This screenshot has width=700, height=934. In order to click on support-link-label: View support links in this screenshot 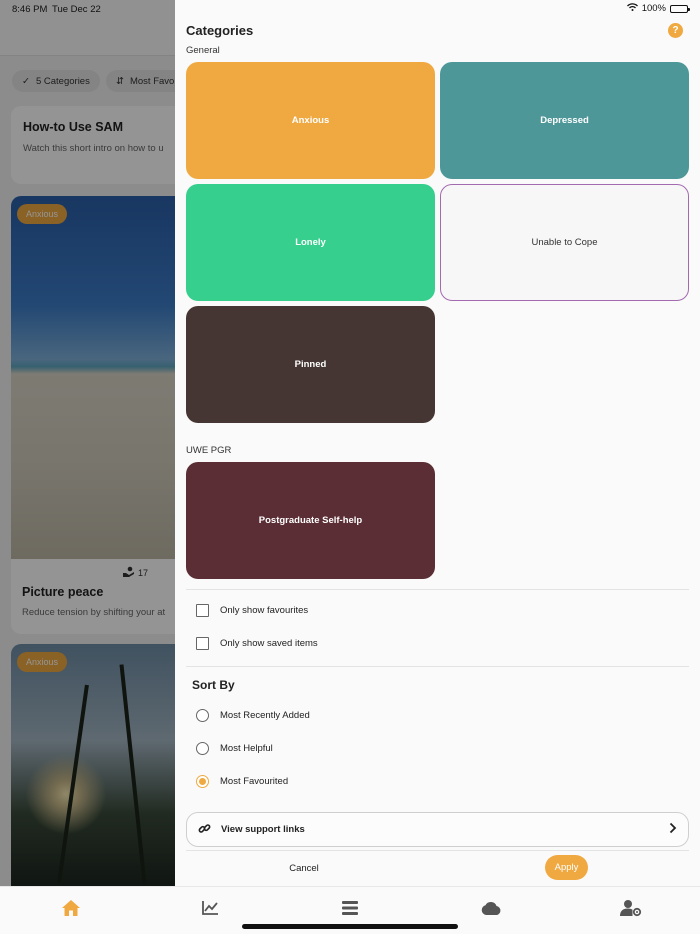, I will do `click(263, 829)`.